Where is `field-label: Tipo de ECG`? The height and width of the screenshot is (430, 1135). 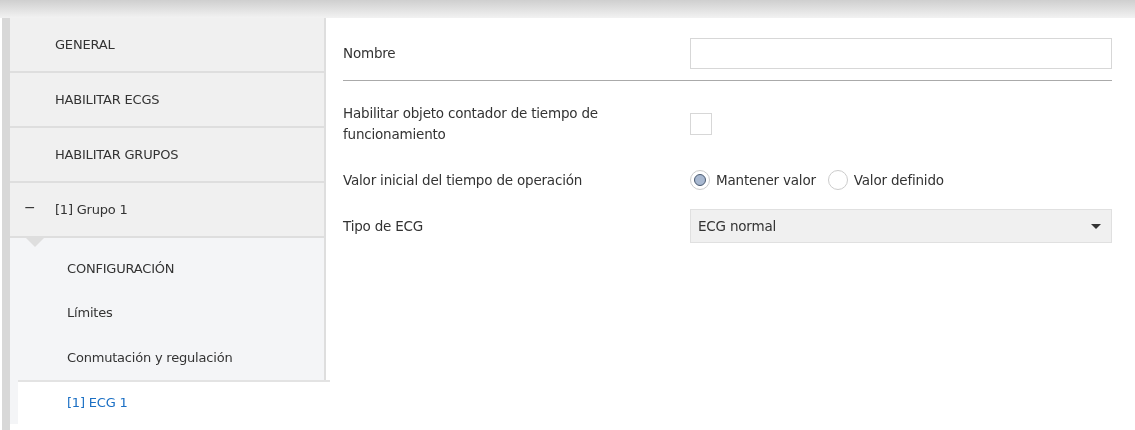
field-label: Tipo de ECG is located at coordinates (384, 226).